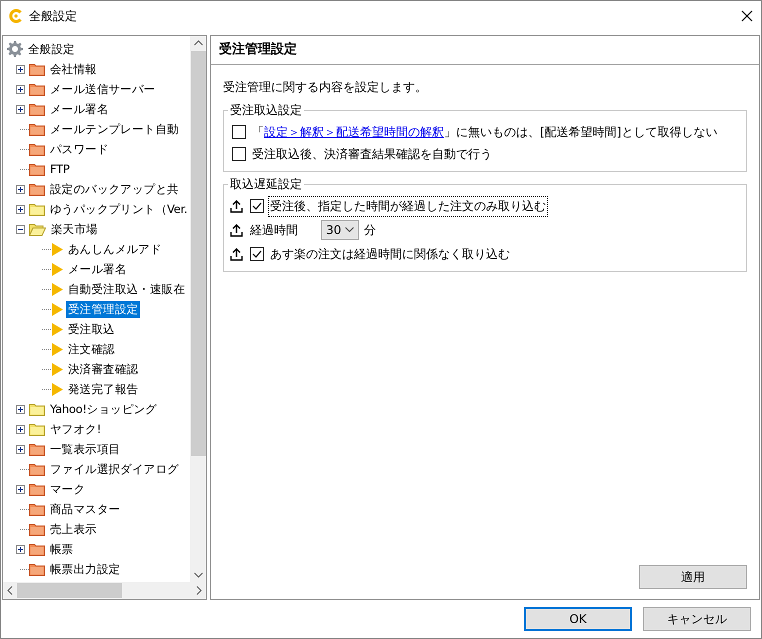 The width and height of the screenshot is (762, 639). What do you see at coordinates (325, 87) in the screenshot?
I see `description: 受注管理に関する内容を設定します。` at bounding box center [325, 87].